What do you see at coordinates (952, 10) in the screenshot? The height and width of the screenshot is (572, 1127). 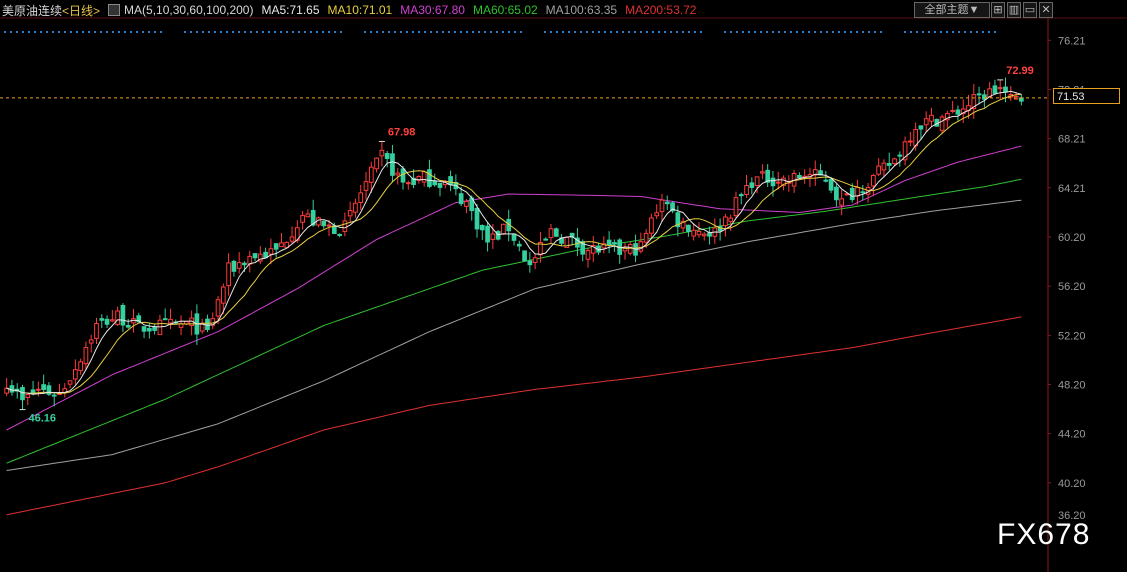 I see `theme-dropdown: 全部主题▼` at bounding box center [952, 10].